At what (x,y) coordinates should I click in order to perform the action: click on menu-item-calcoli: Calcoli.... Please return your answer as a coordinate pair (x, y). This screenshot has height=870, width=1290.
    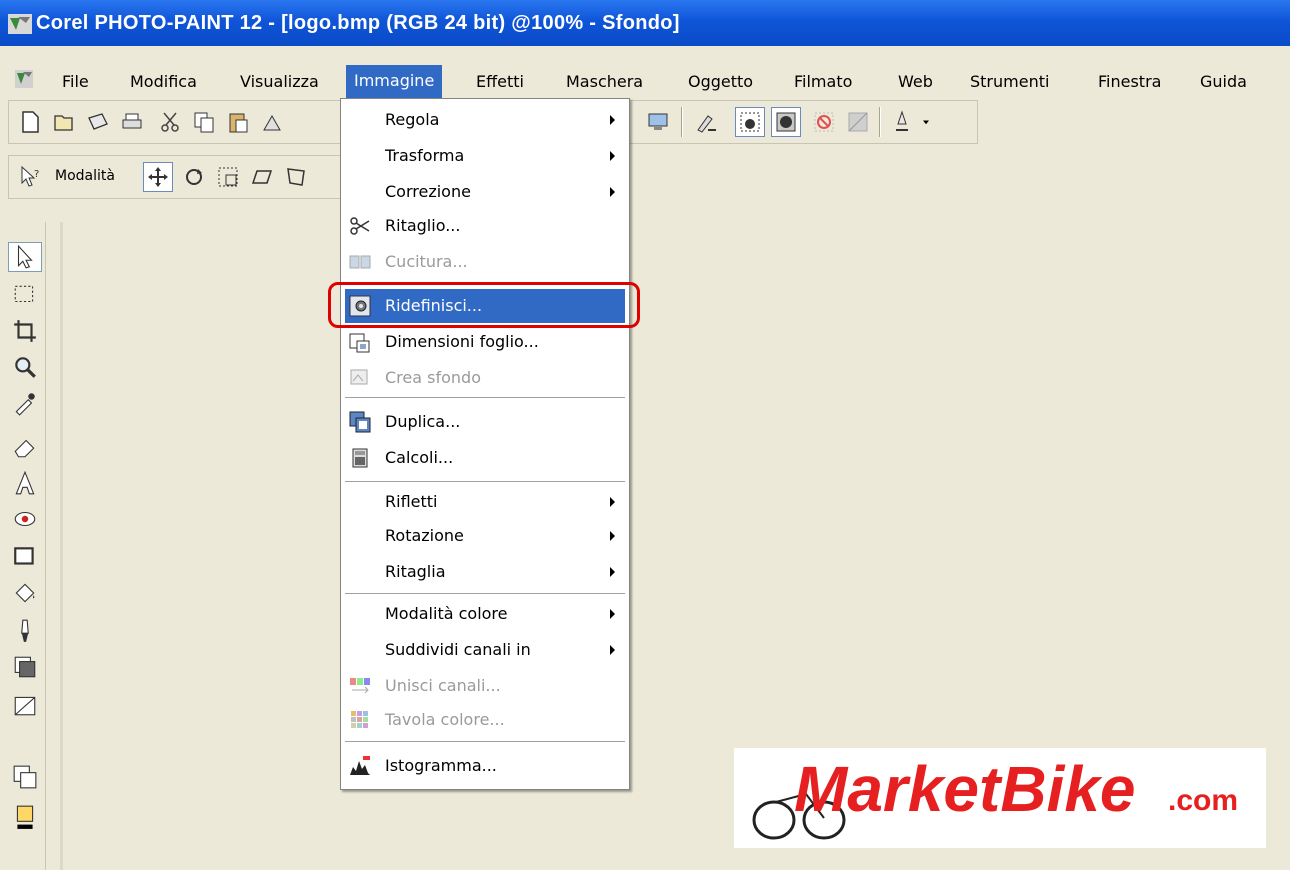
    Looking at the image, I should click on (485, 458).